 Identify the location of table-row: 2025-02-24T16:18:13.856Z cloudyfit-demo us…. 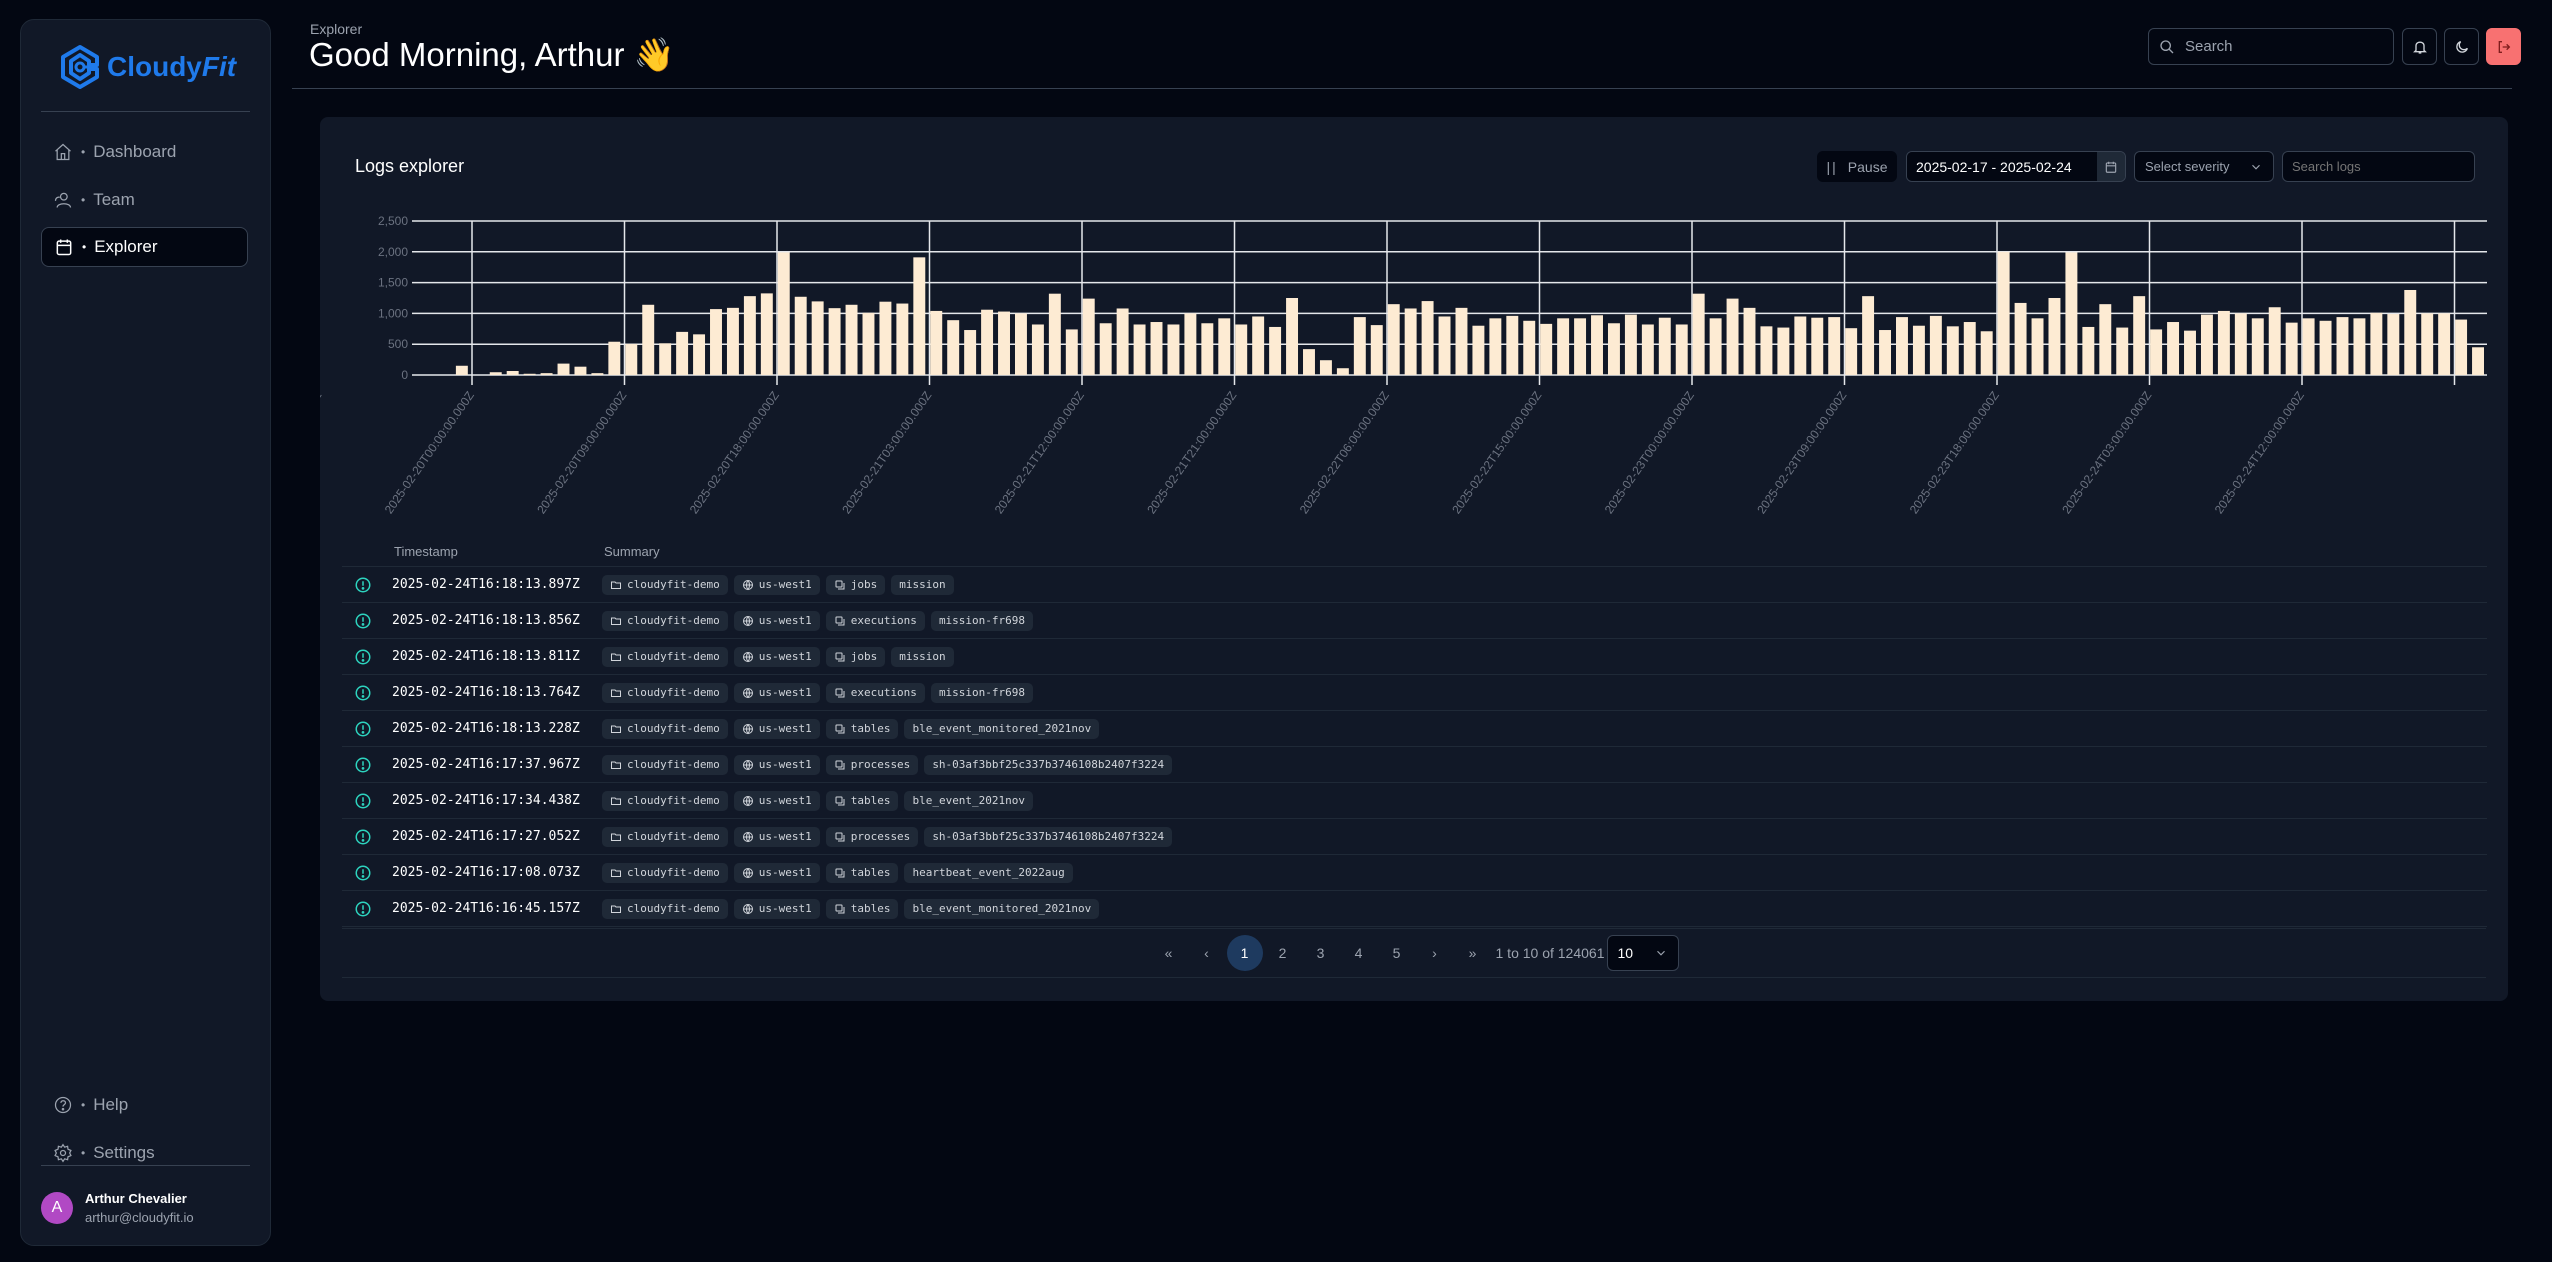
(1414, 621).